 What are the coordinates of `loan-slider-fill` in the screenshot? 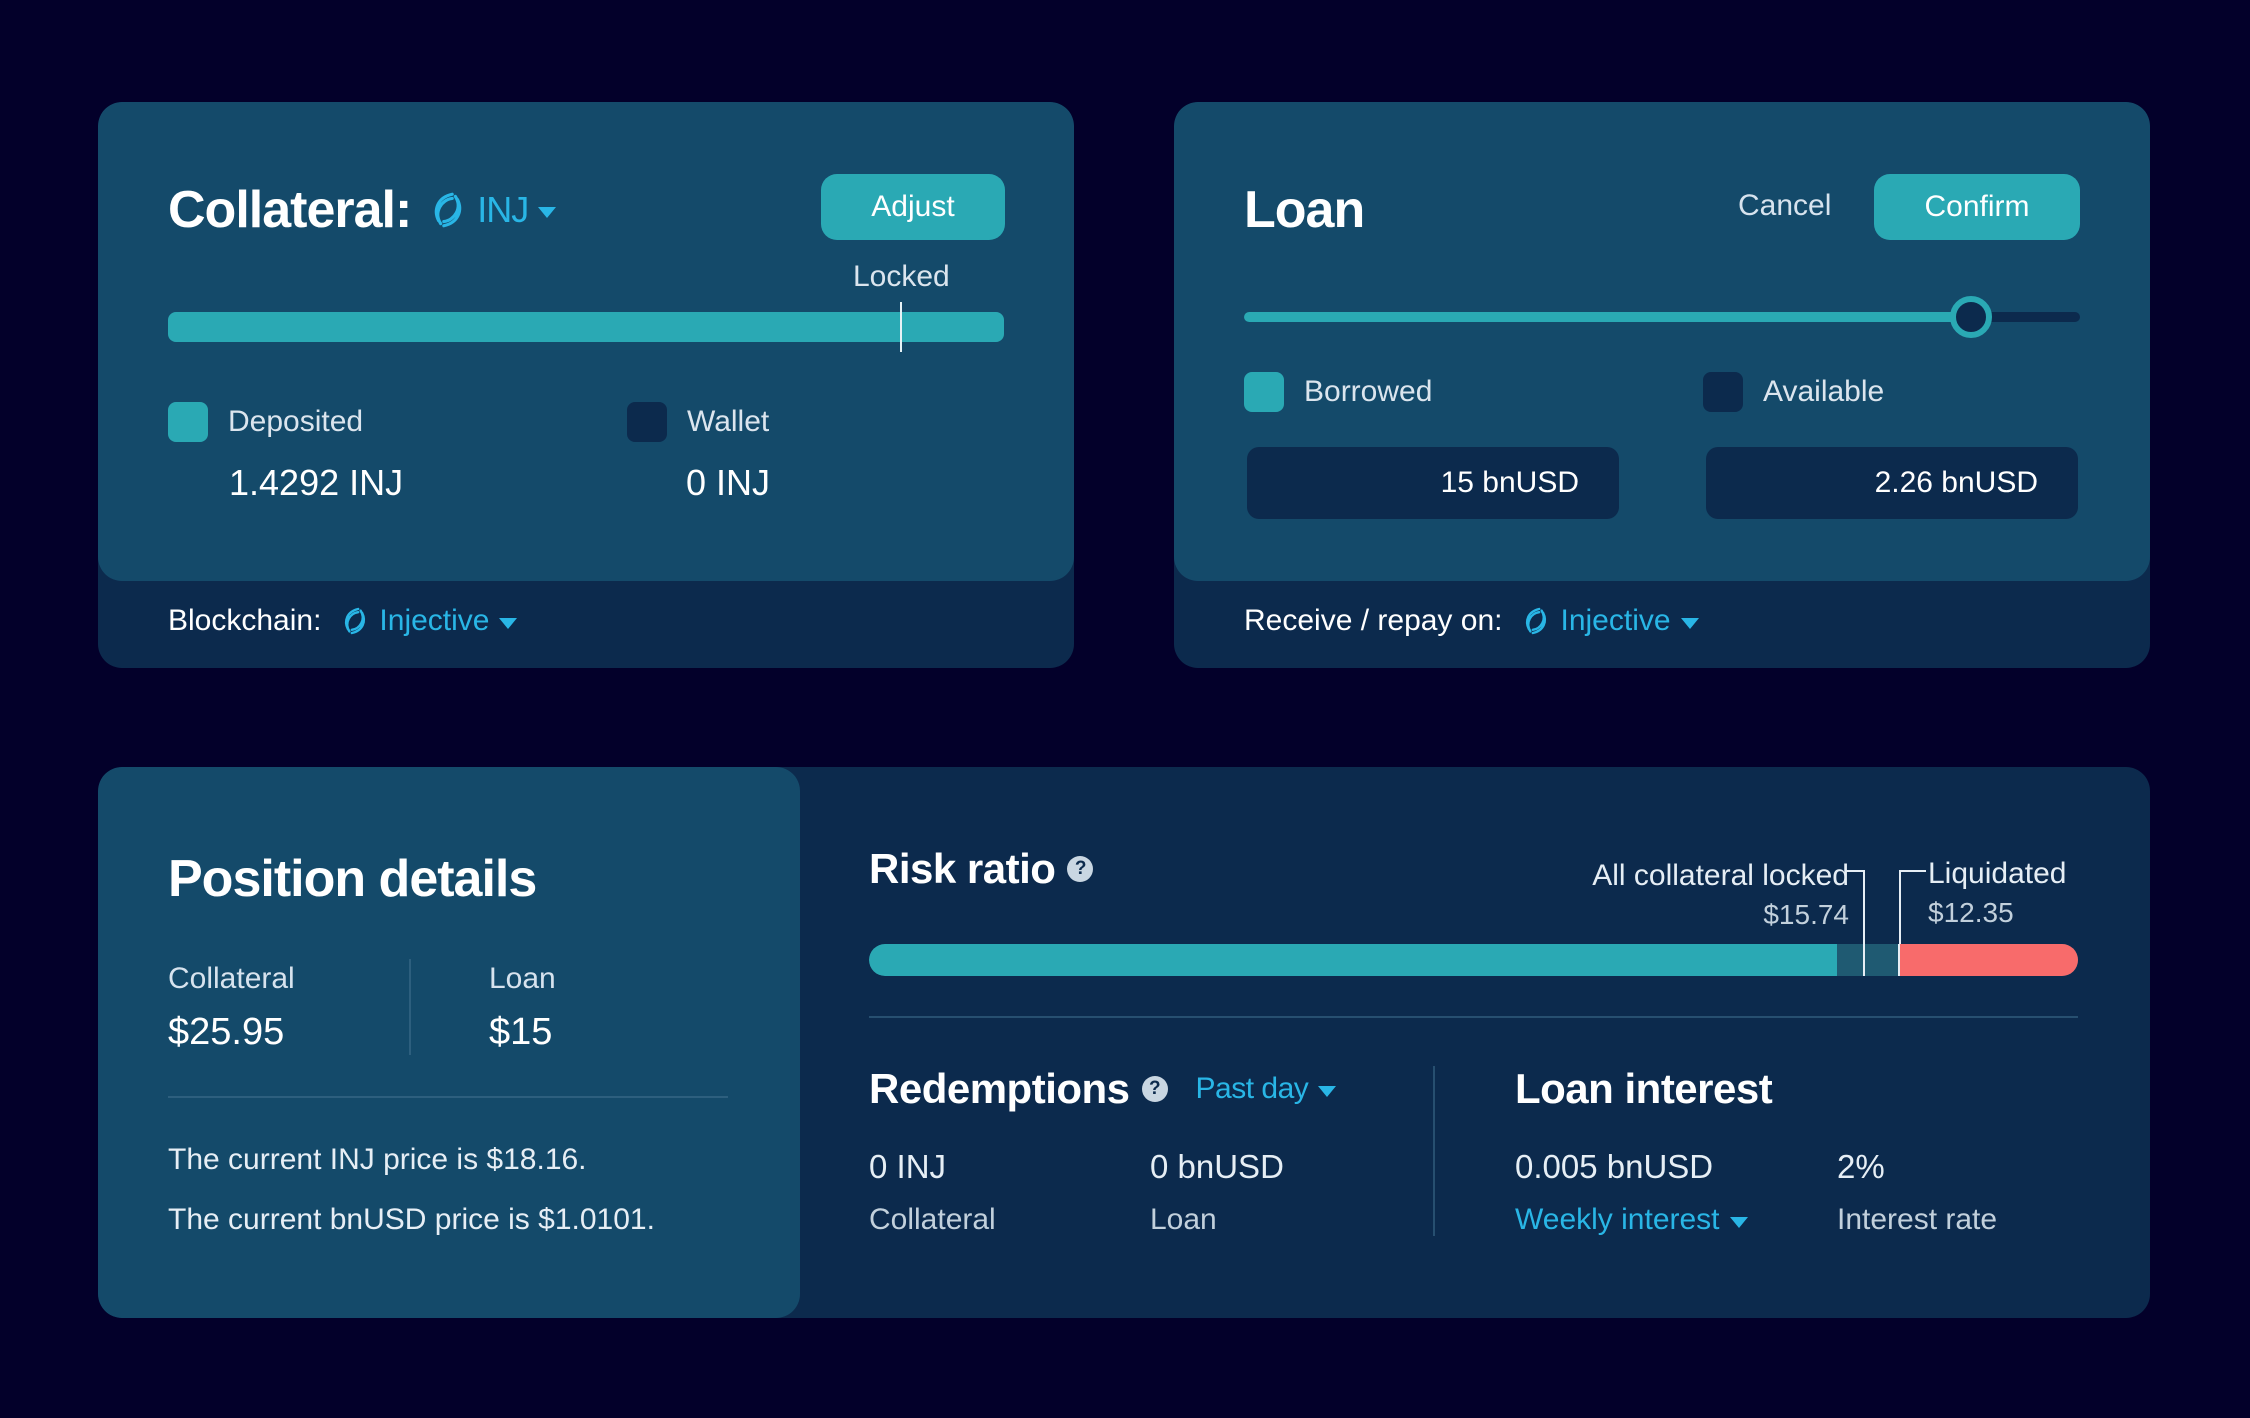 It's located at (1608, 317).